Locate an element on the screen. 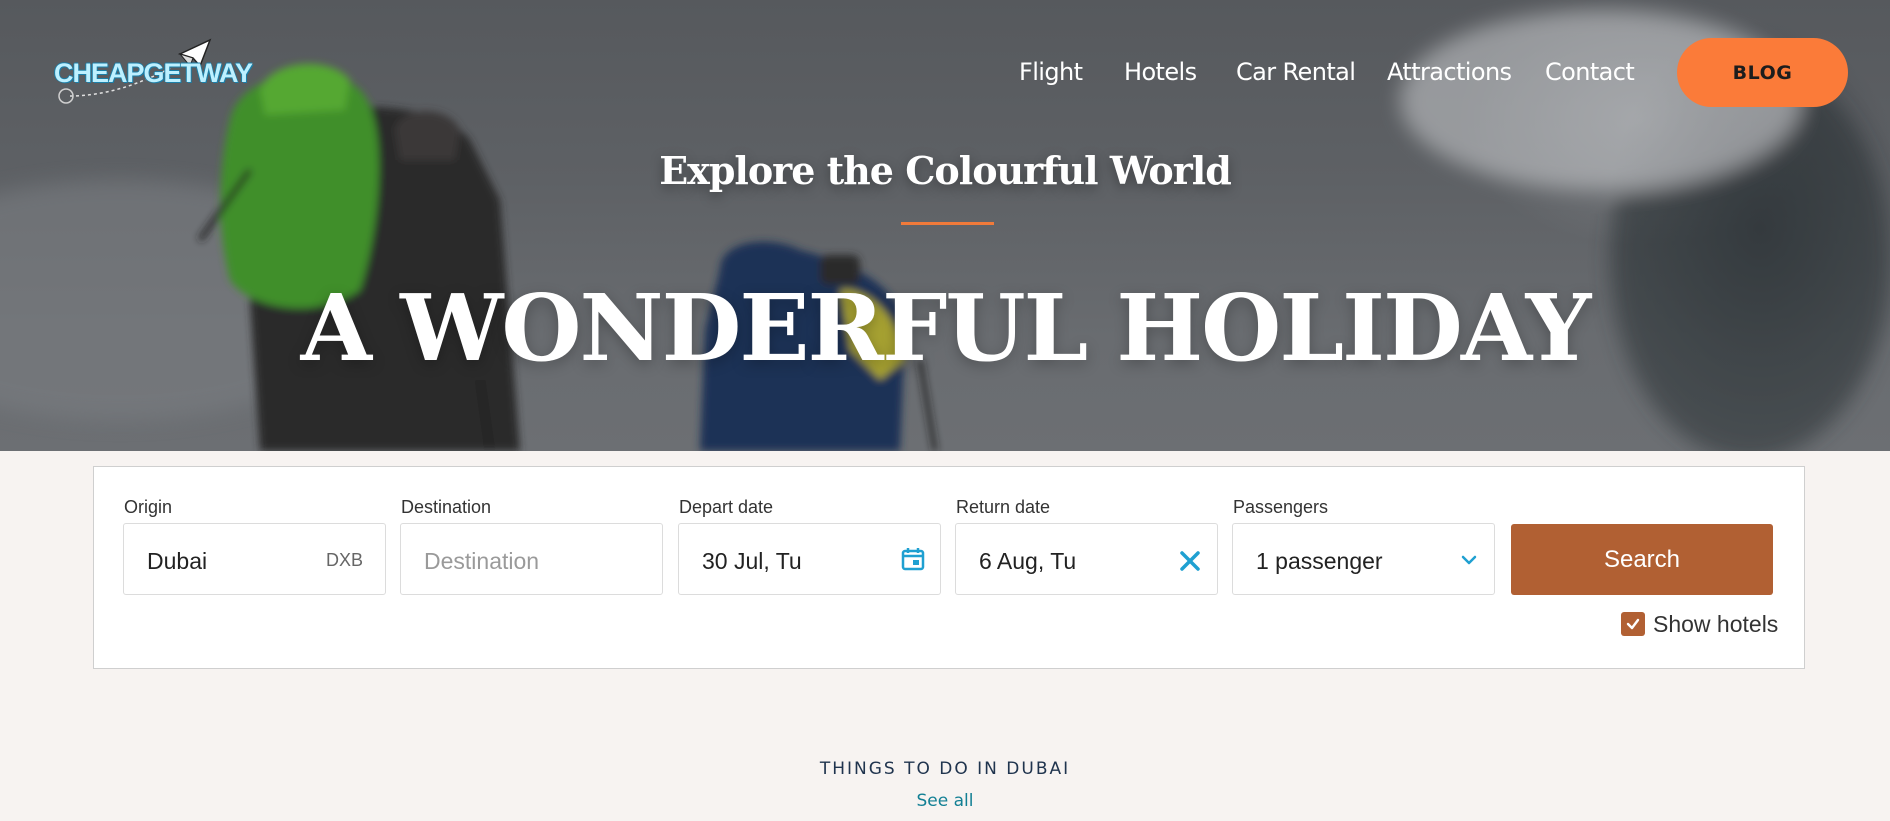  clear-x-icon is located at coordinates (1190, 563).